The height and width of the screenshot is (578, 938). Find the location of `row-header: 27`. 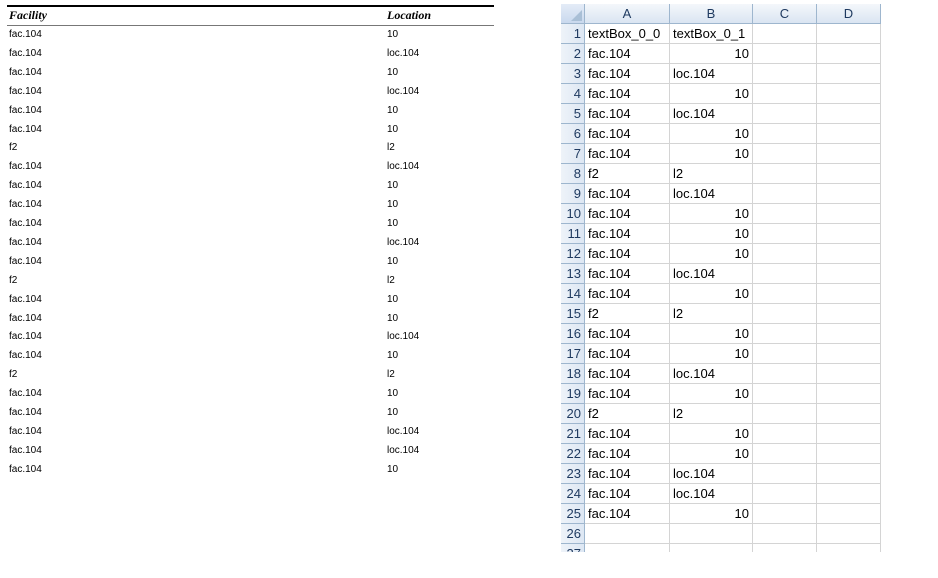

row-header: 27 is located at coordinates (573, 548).